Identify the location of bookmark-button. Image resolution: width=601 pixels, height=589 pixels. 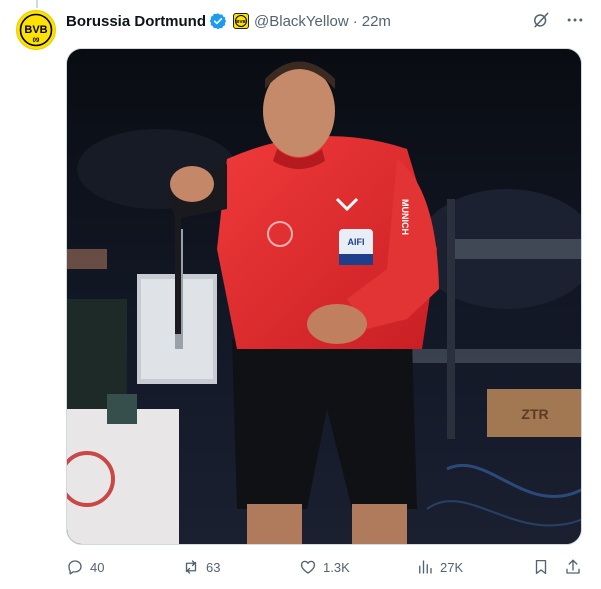
(541, 567).